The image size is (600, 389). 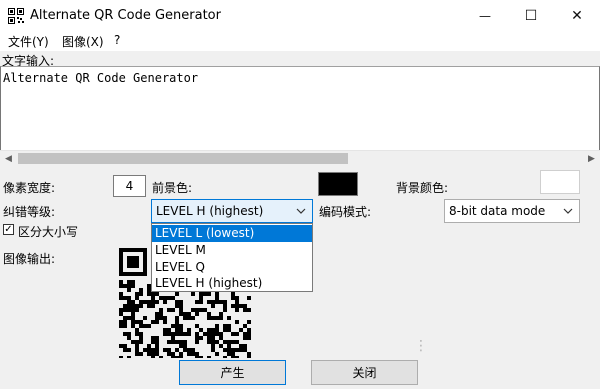 I want to click on close-button: 关闭, so click(x=364, y=372).